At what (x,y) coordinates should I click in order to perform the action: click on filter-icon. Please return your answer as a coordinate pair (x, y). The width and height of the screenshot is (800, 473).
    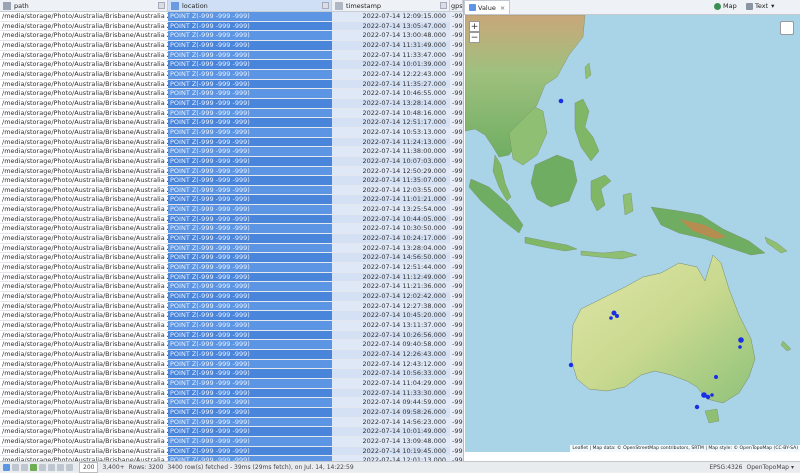
    Looking at the image, I should click on (24, 467).